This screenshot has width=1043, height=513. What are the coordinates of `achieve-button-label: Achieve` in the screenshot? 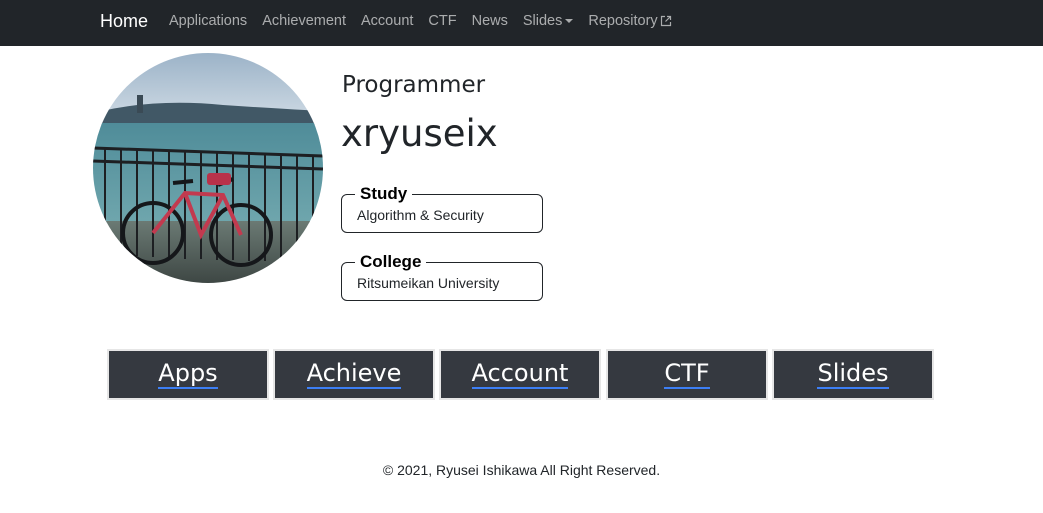 It's located at (354, 374).